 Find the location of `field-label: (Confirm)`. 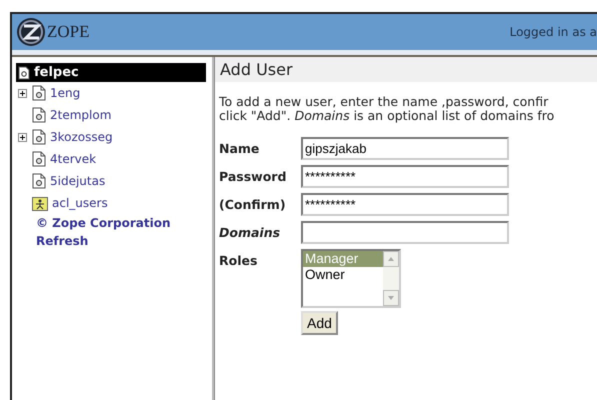

field-label: (Confirm) is located at coordinates (252, 204).